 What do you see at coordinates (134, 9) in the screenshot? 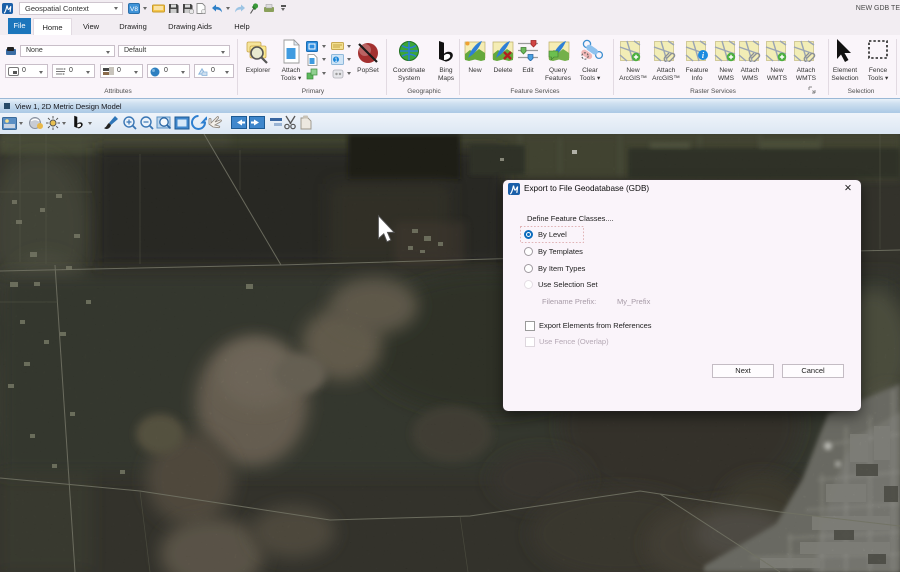
I see `svg-text: V8` at bounding box center [134, 9].